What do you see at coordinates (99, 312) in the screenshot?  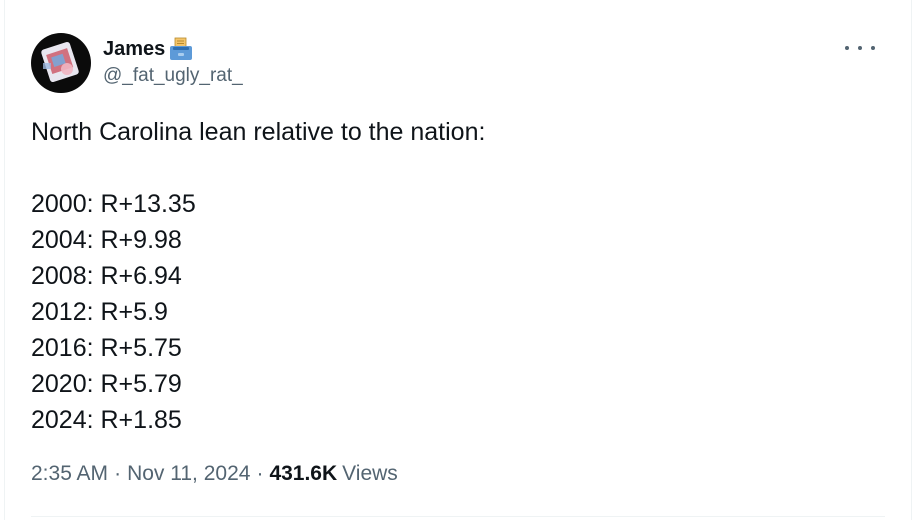 I see `tweet-line: 2012: R+5.9` at bounding box center [99, 312].